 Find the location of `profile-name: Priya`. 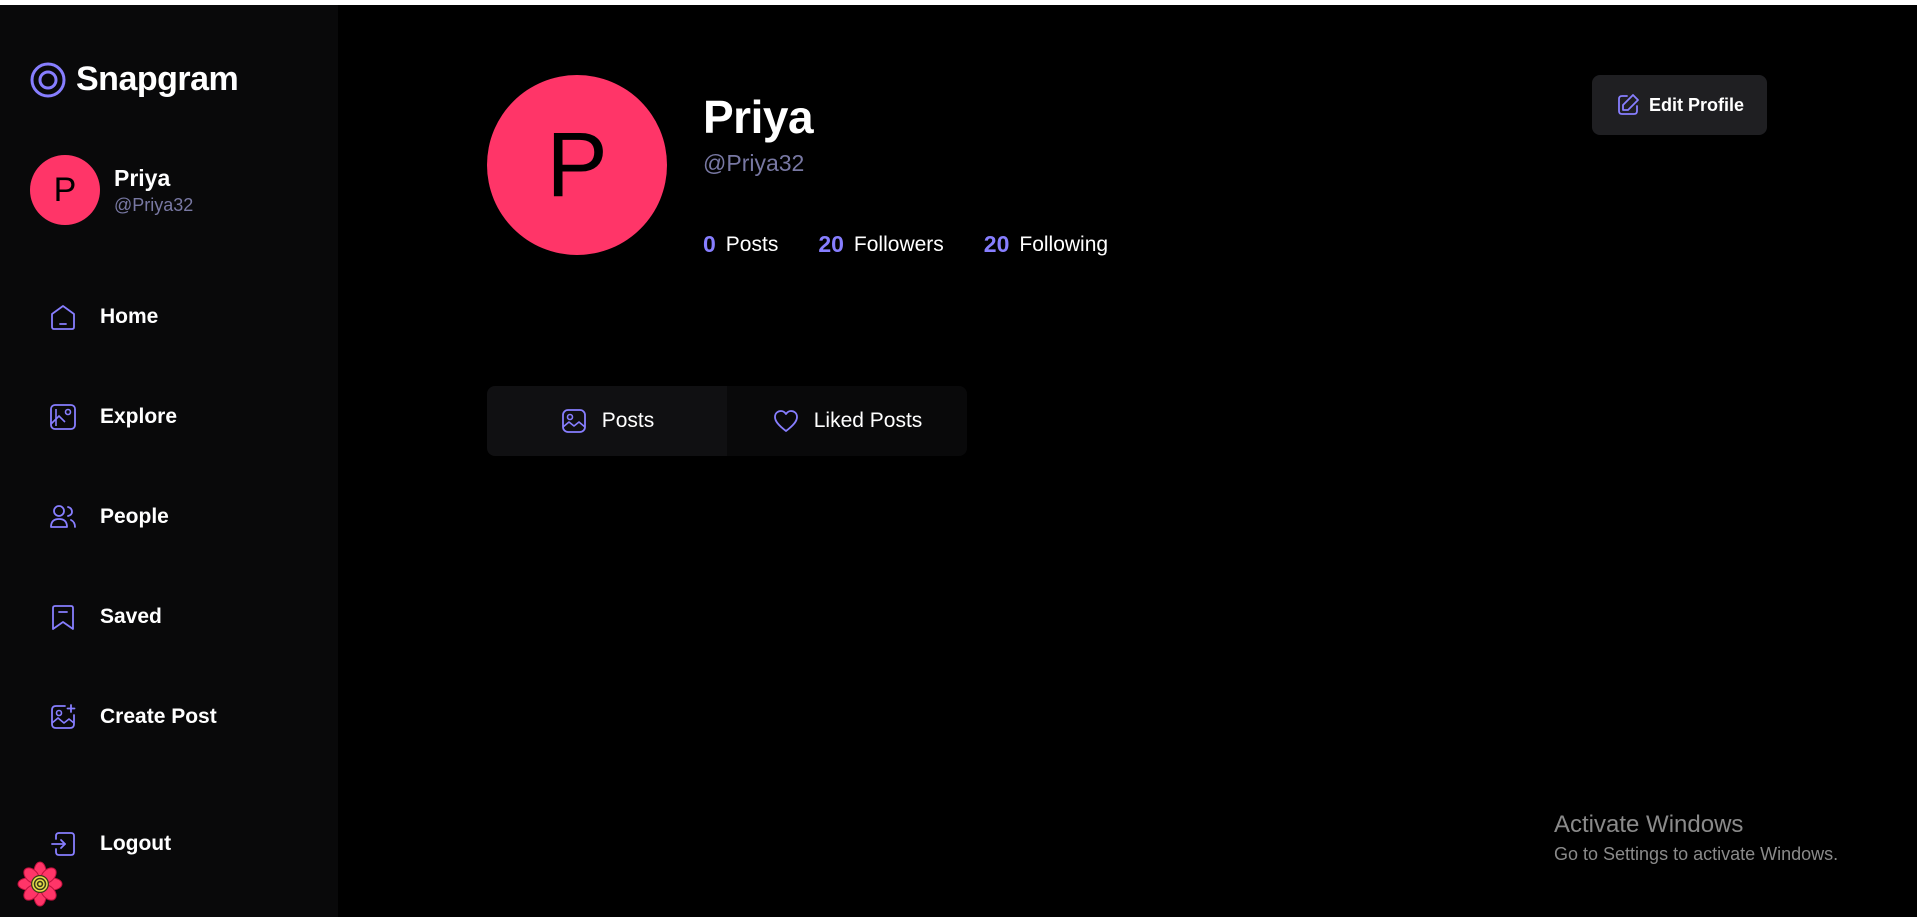

profile-name: Priya is located at coordinates (758, 117).